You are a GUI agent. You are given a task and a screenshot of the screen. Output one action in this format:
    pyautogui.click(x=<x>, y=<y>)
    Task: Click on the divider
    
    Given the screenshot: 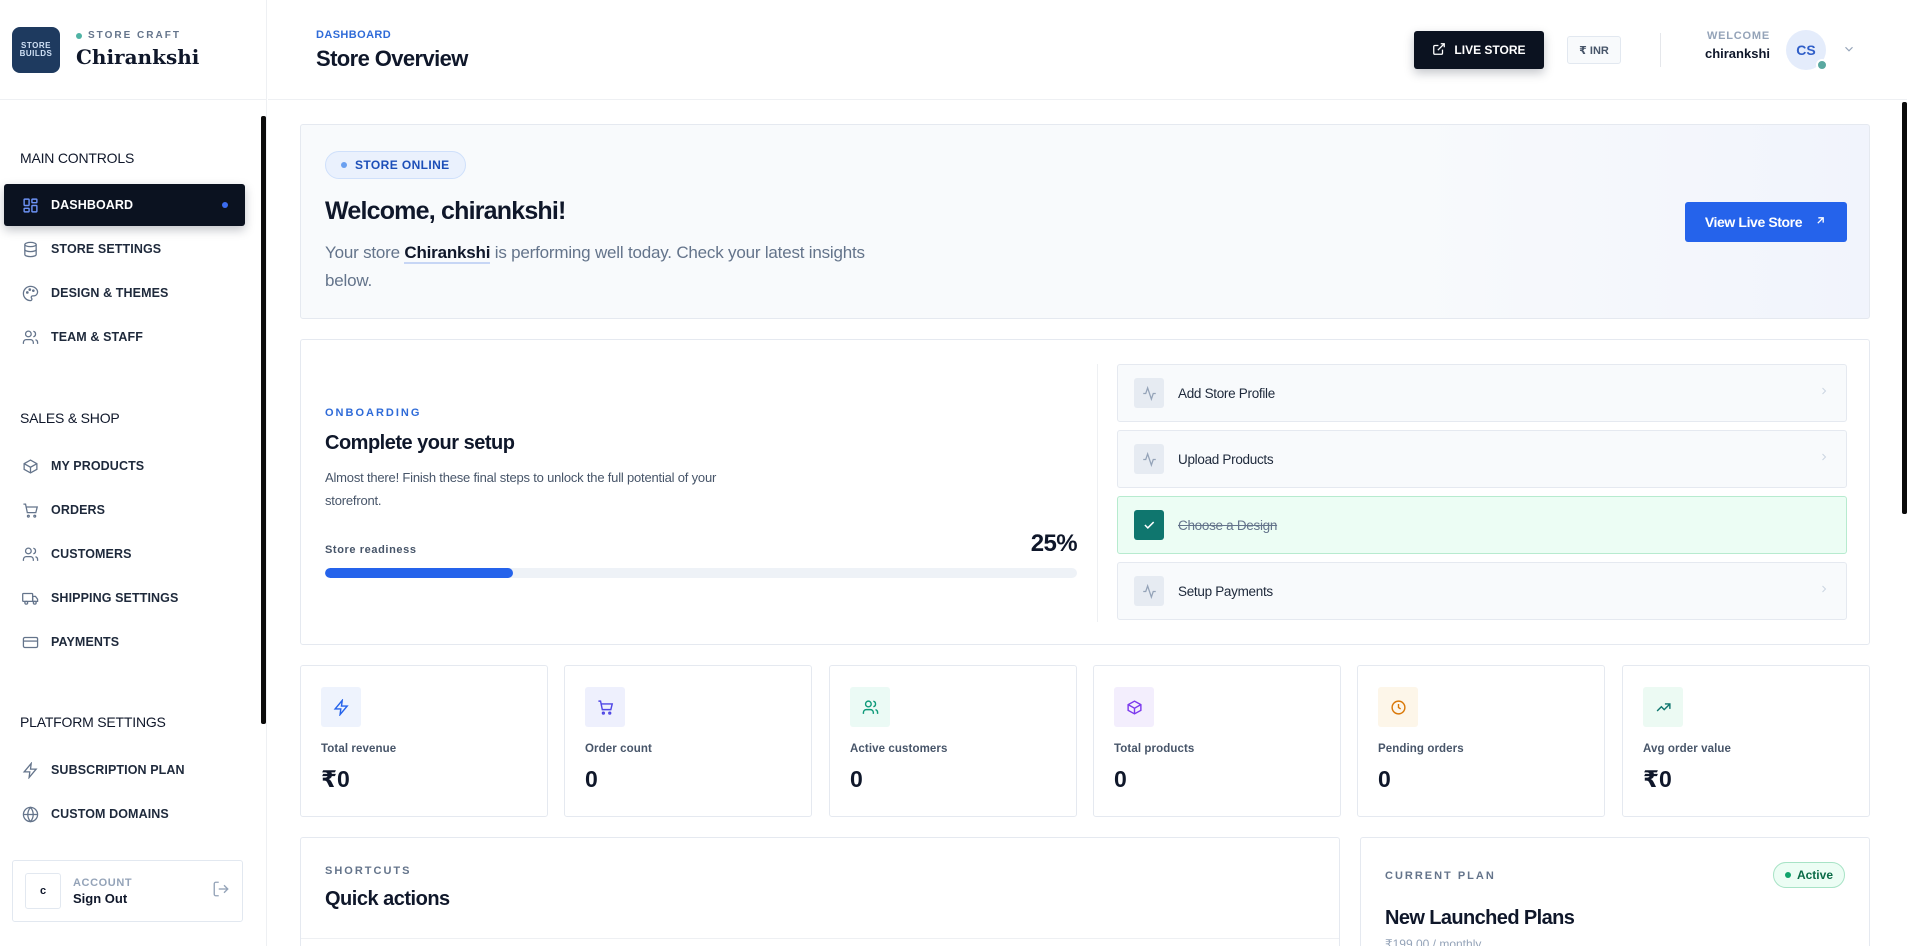 What is the action you would take?
    pyautogui.click(x=820, y=938)
    